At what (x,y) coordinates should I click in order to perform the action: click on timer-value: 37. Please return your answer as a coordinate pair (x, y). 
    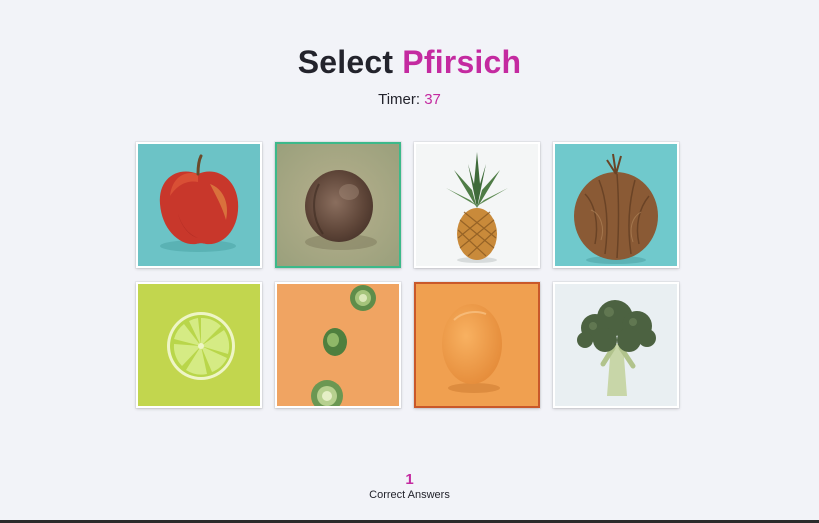
    Looking at the image, I should click on (432, 99).